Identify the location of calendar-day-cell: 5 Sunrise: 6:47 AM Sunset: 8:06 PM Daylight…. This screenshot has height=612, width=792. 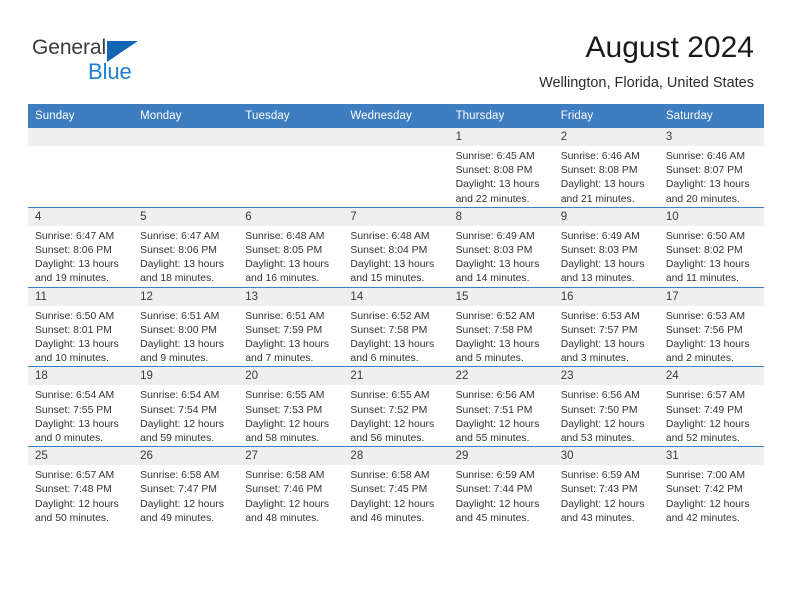
(186, 247).